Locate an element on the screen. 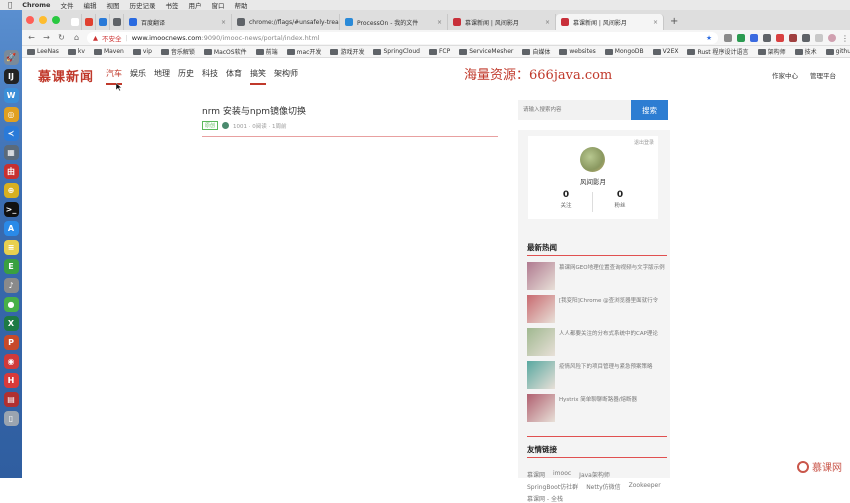 Image resolution: width=850 pixels, height=503 pixels. game-icon: ● is located at coordinates (11, 304).